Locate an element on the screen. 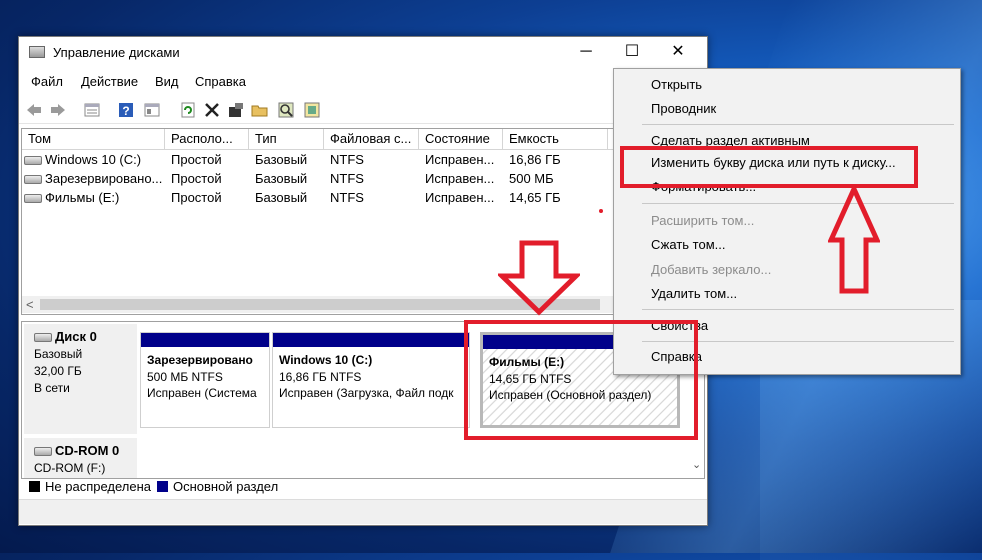 The width and height of the screenshot is (982, 560). partition-status: Исправен (Система is located at coordinates (202, 393).